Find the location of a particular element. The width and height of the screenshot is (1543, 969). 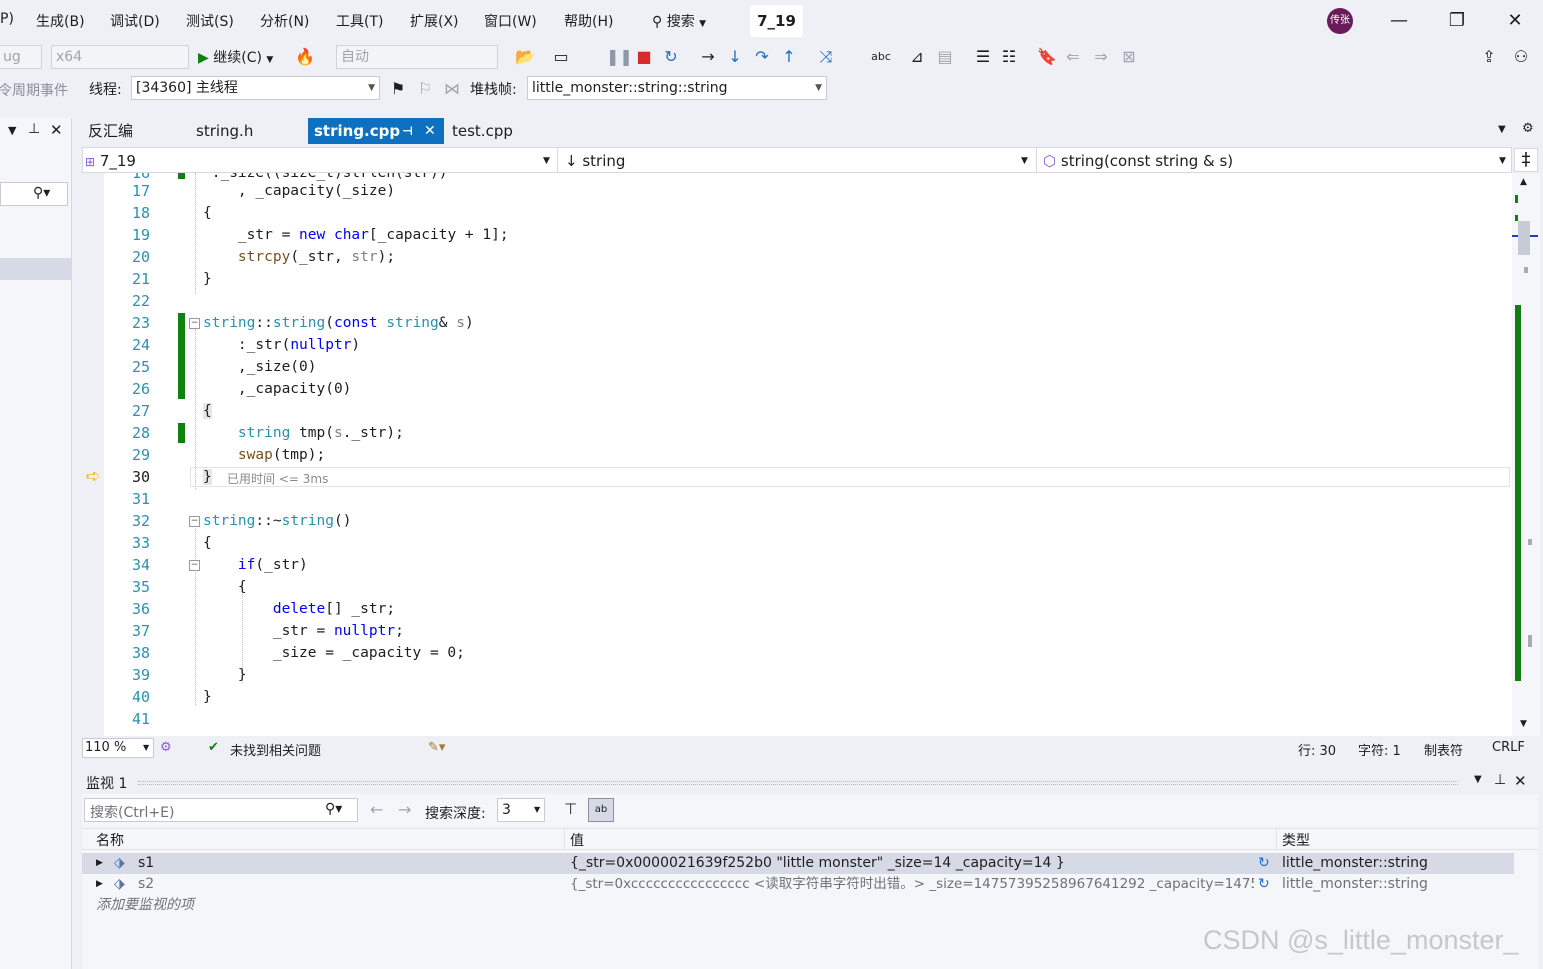

split-editor-icon: ‡ is located at coordinates (1526, 160).